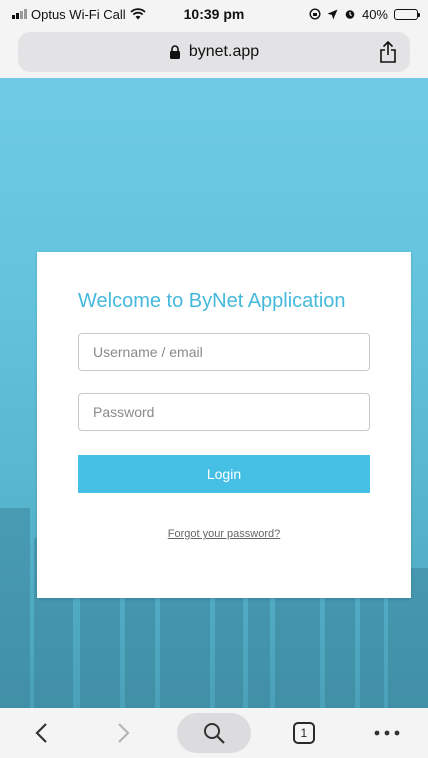  I want to click on back-button, so click(41, 733).